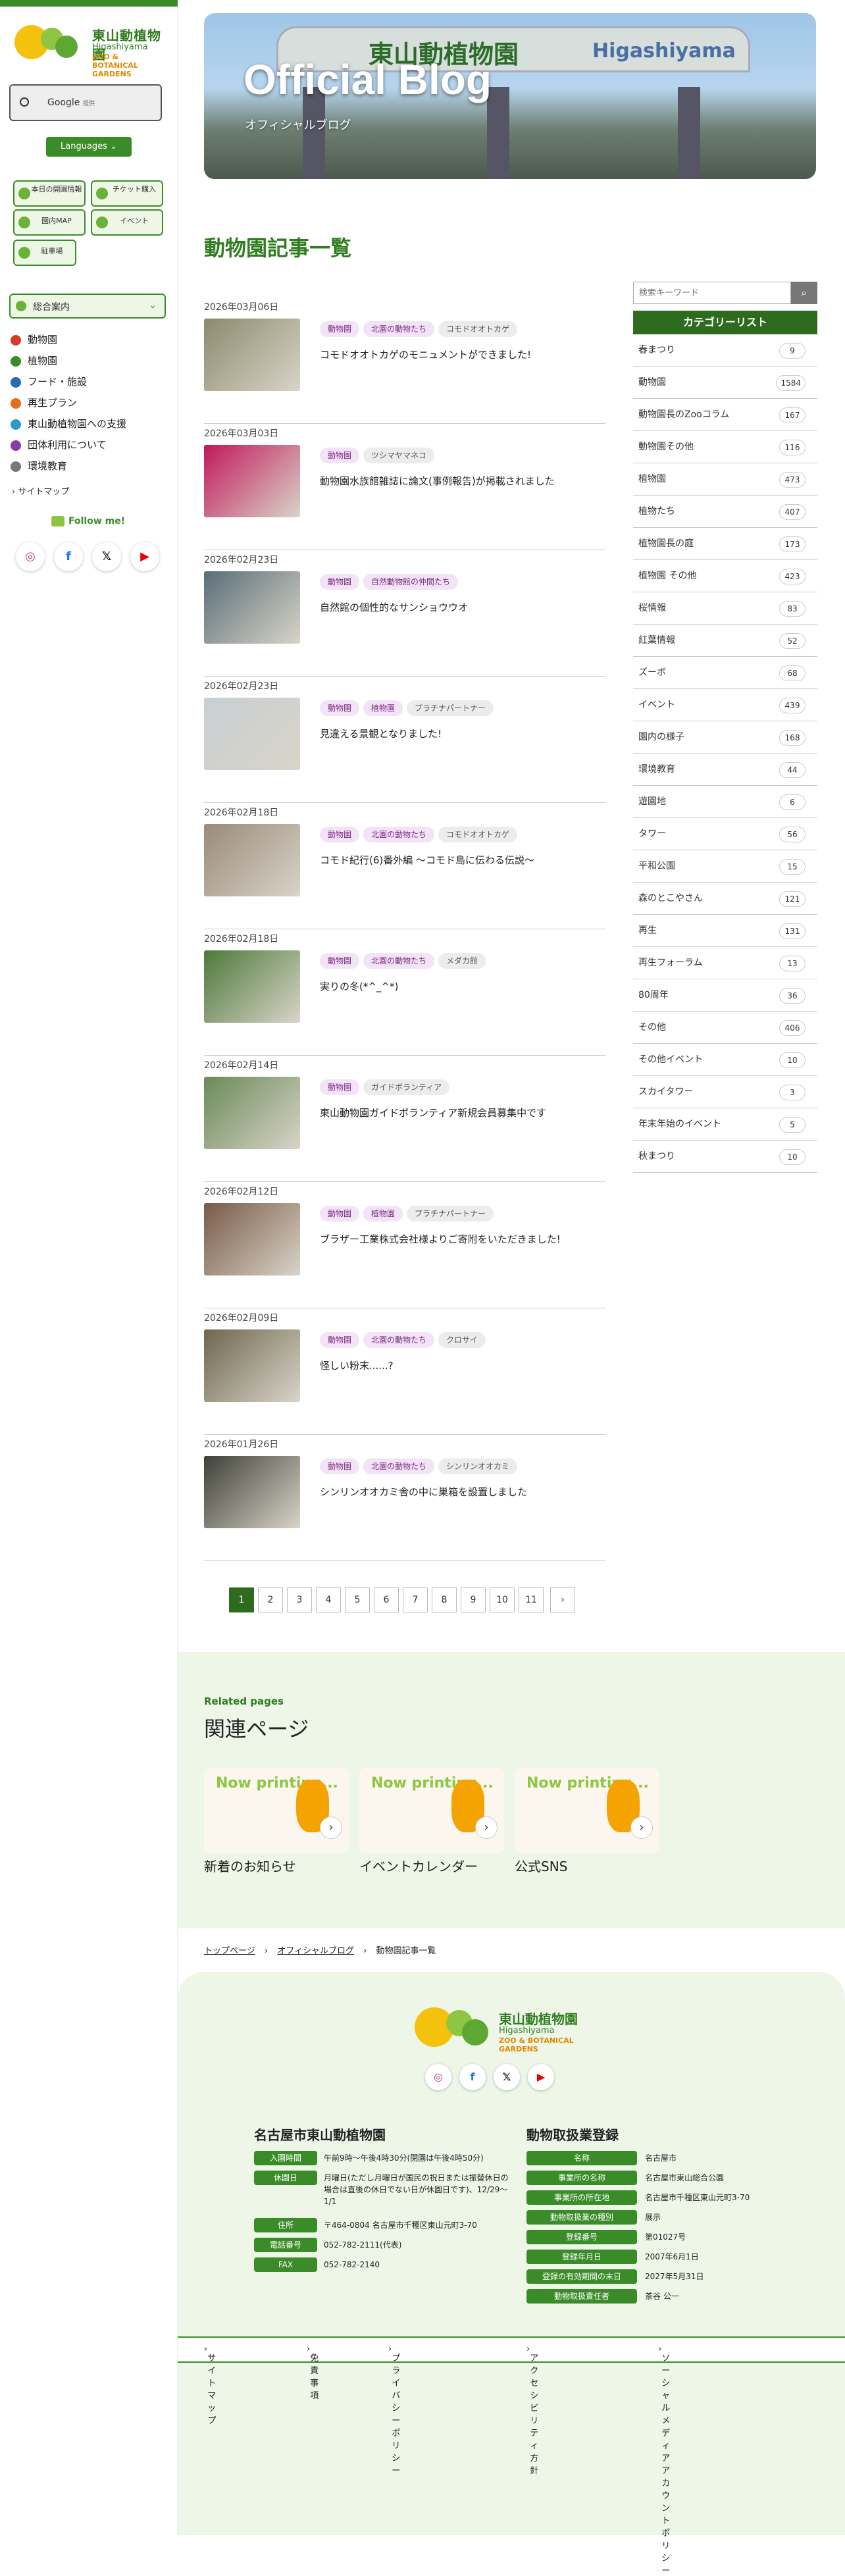 This screenshot has height=2576, width=845. What do you see at coordinates (418, 1865) in the screenshot?
I see `related-card-caption: イベントカレンダー` at bounding box center [418, 1865].